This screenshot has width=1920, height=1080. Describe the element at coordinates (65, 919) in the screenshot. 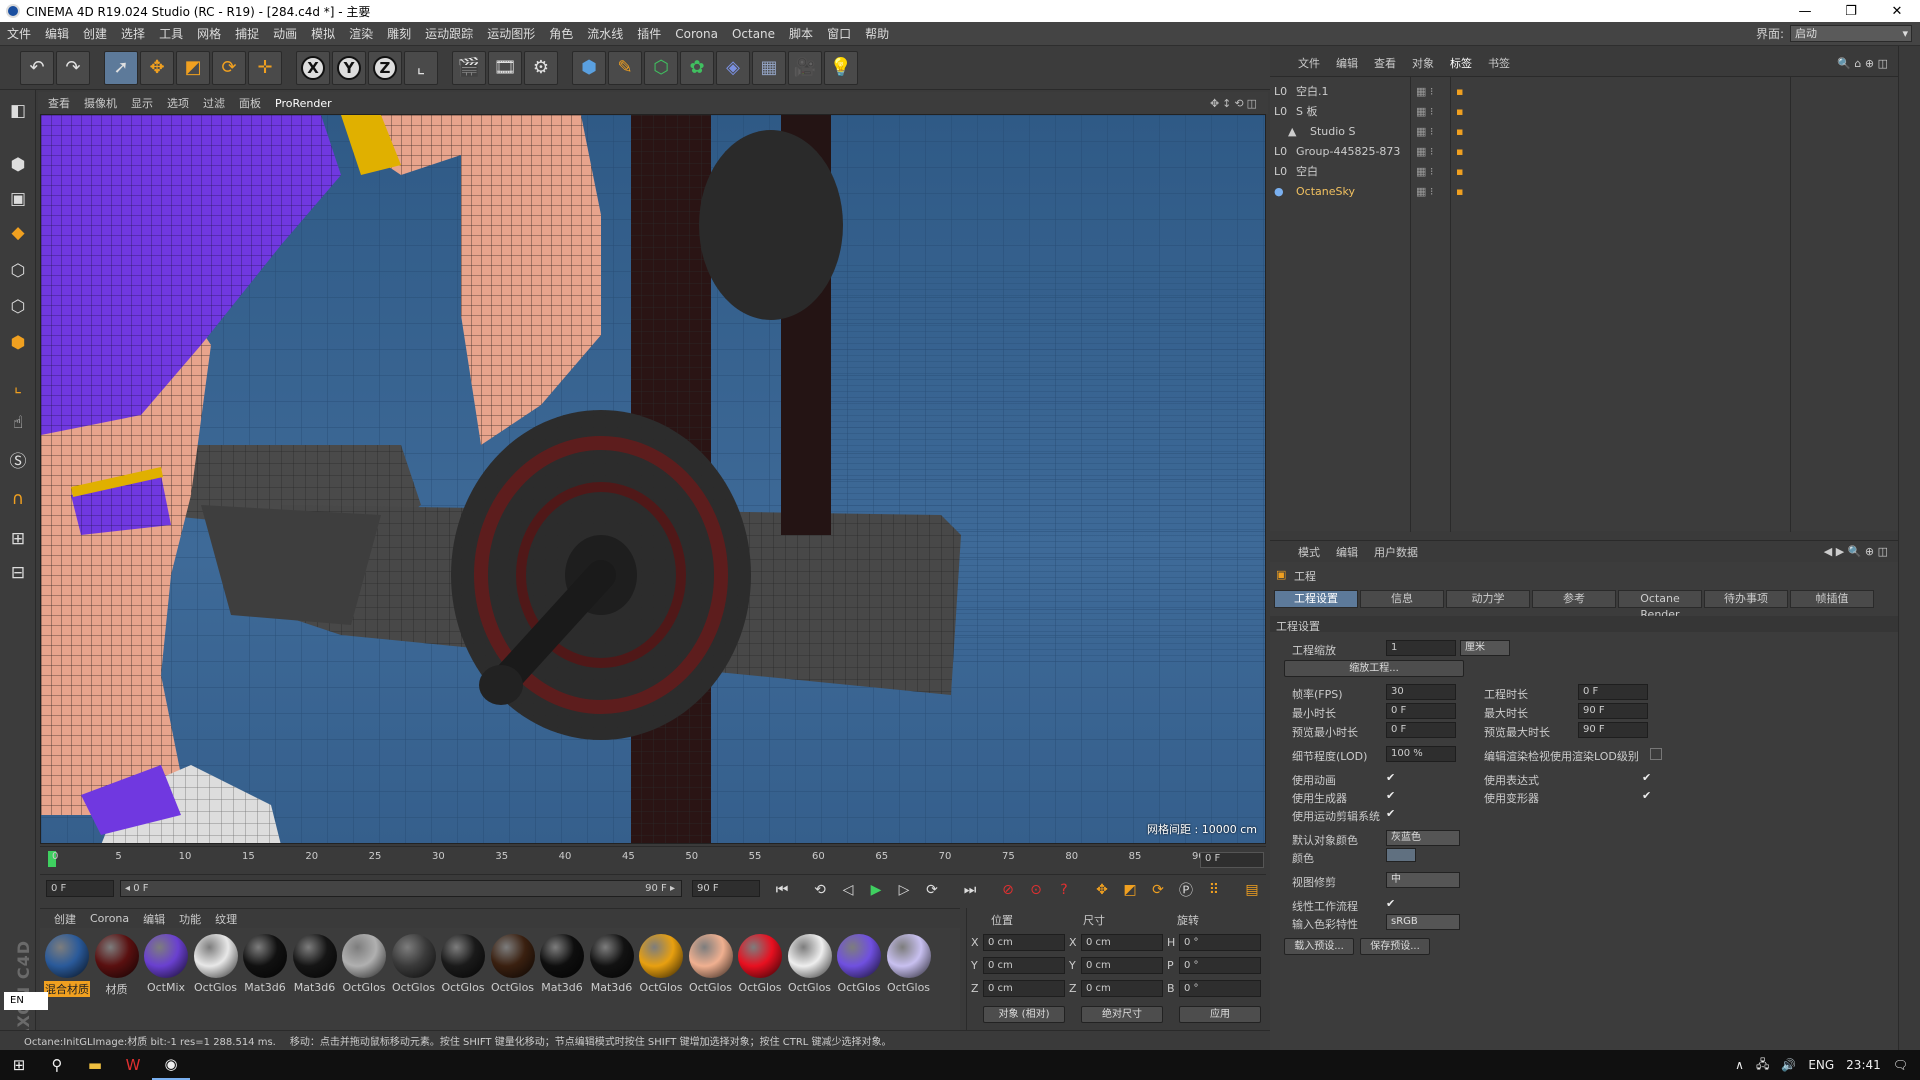

I see `material-menu-create: 创建` at that location.